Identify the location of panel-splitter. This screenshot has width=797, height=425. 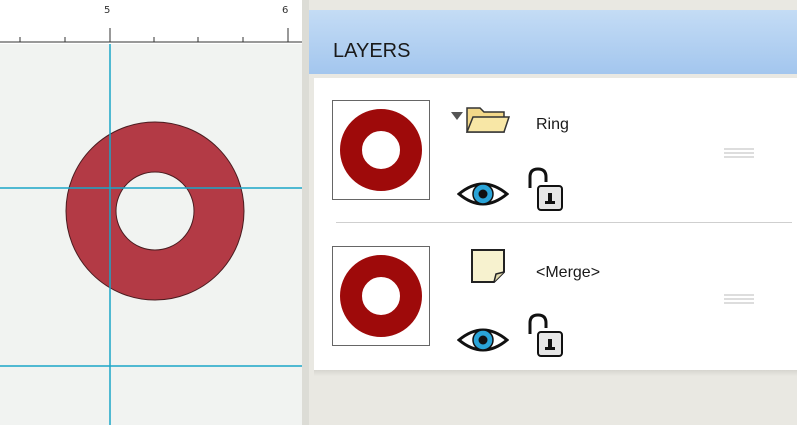
(305, 212).